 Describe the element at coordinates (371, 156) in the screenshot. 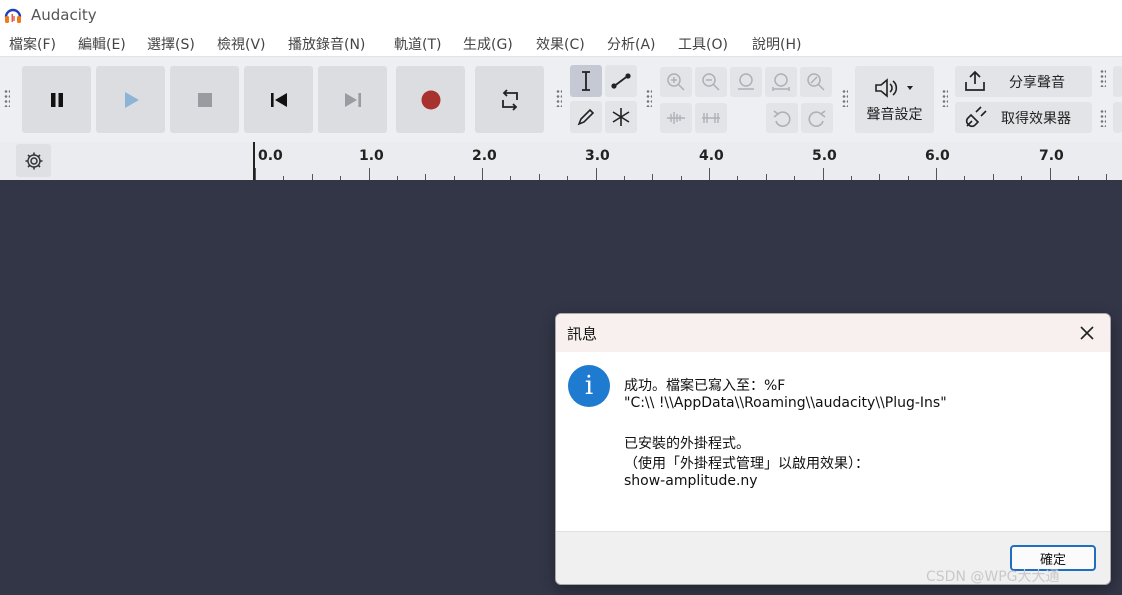

I see `ruler-label: 1.0` at that location.